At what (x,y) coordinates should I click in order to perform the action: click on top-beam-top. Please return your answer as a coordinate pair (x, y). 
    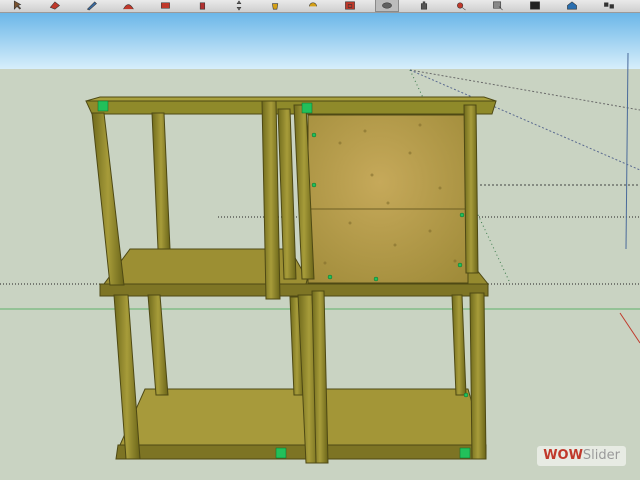
    Looking at the image, I should click on (291, 99).